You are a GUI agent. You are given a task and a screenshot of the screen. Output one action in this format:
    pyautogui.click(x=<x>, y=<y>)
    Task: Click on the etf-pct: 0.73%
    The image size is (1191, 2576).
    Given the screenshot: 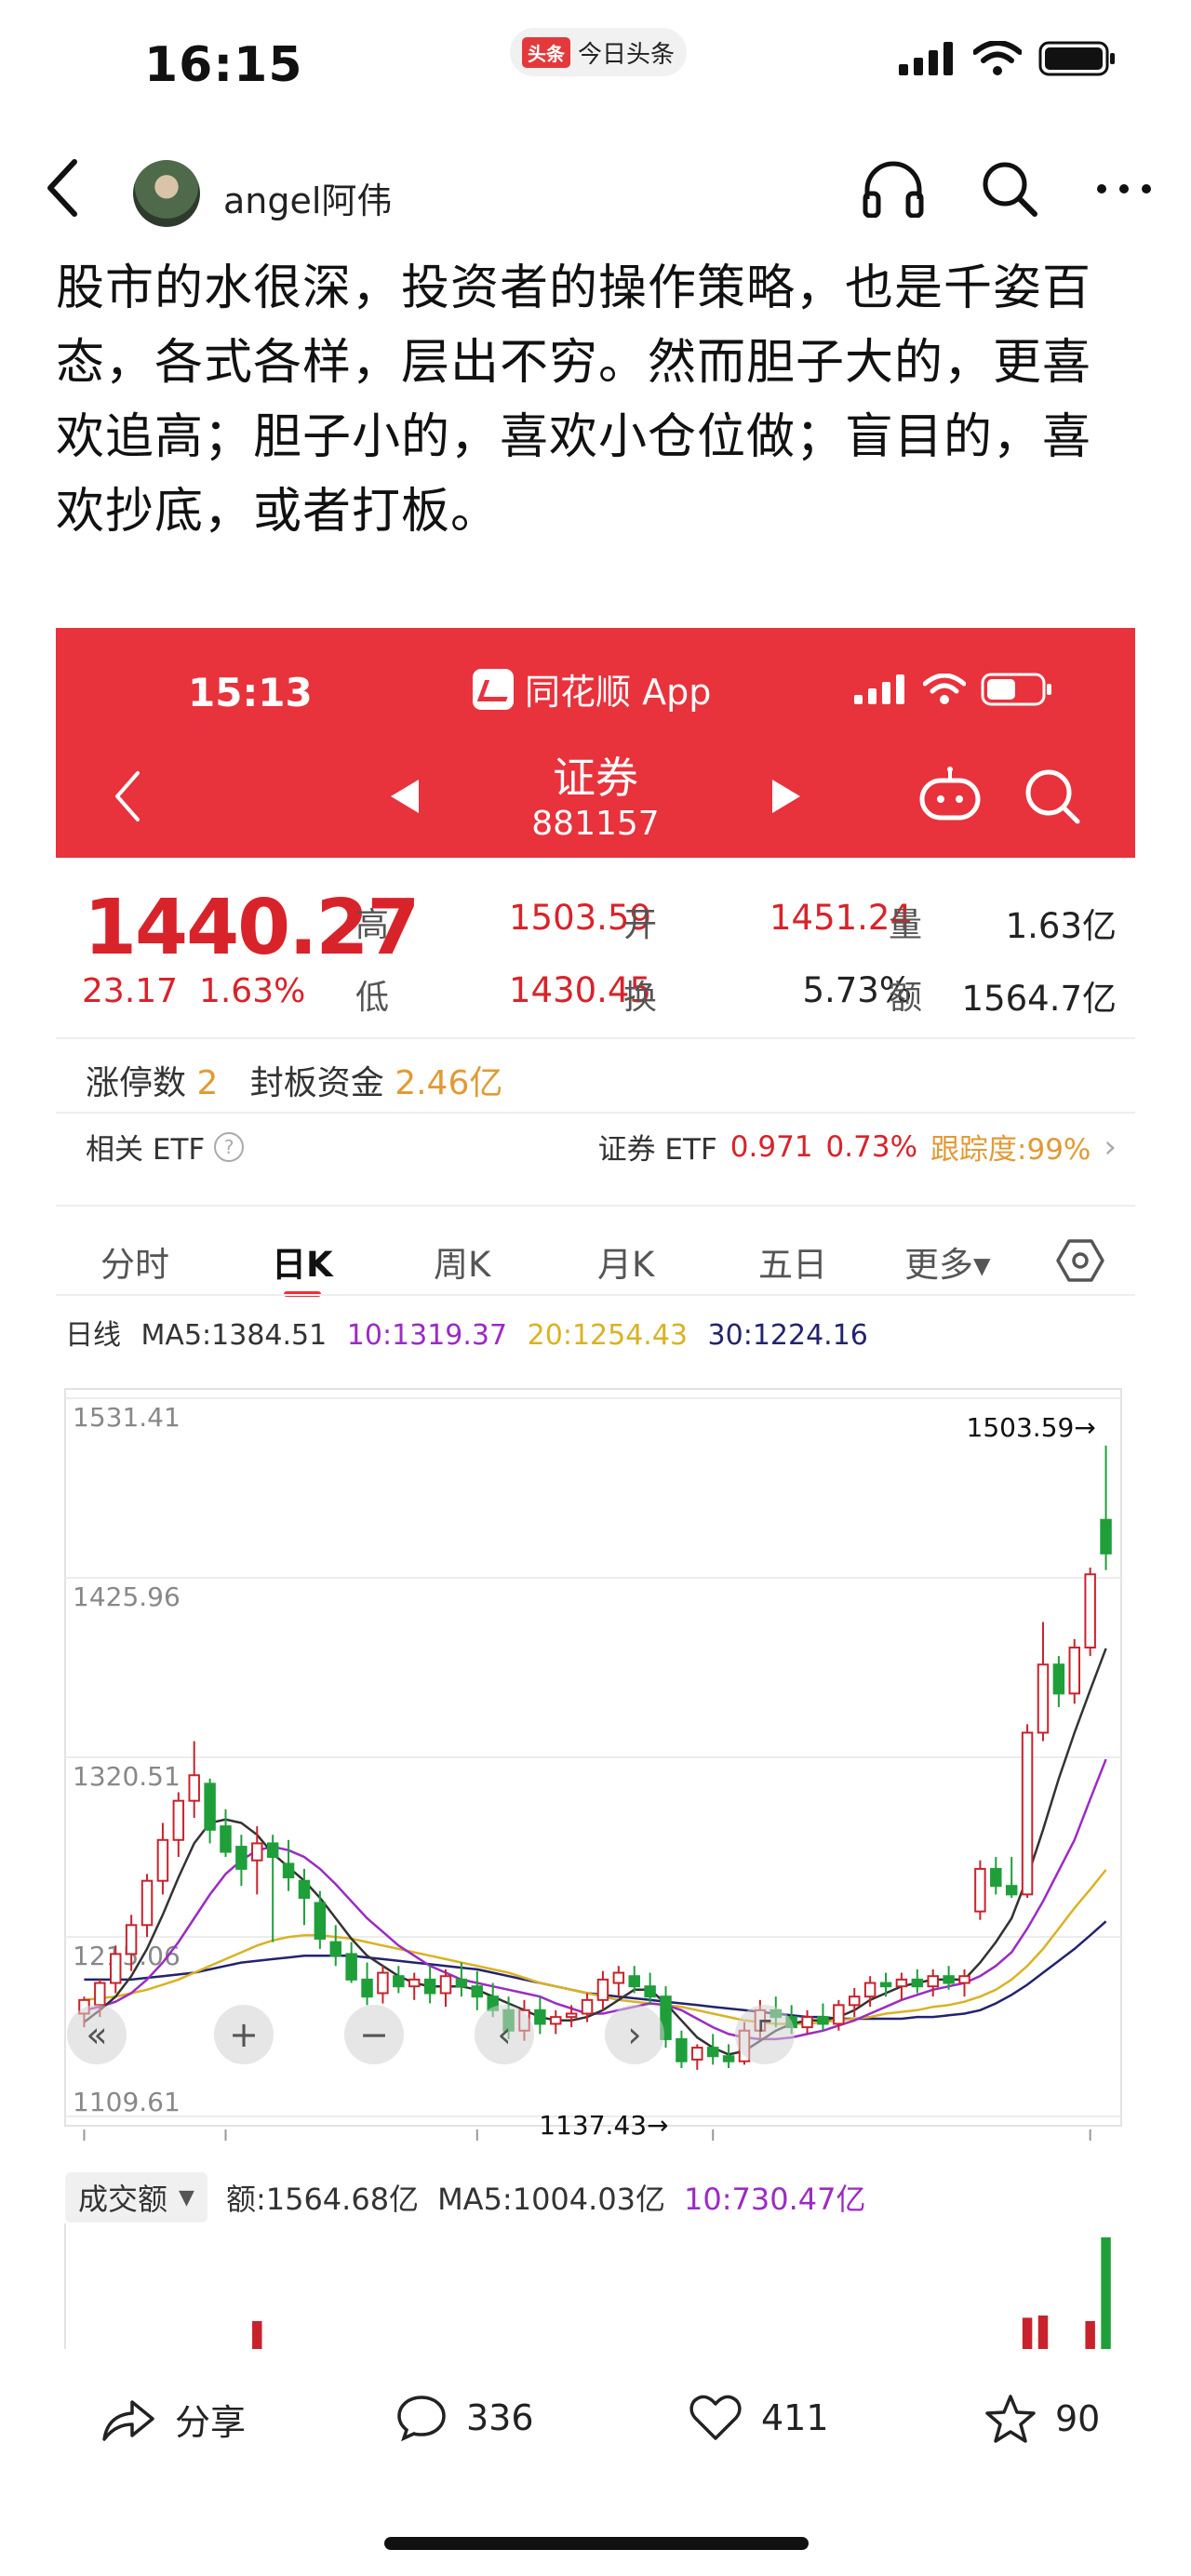 What is the action you would take?
    pyautogui.click(x=871, y=1146)
    